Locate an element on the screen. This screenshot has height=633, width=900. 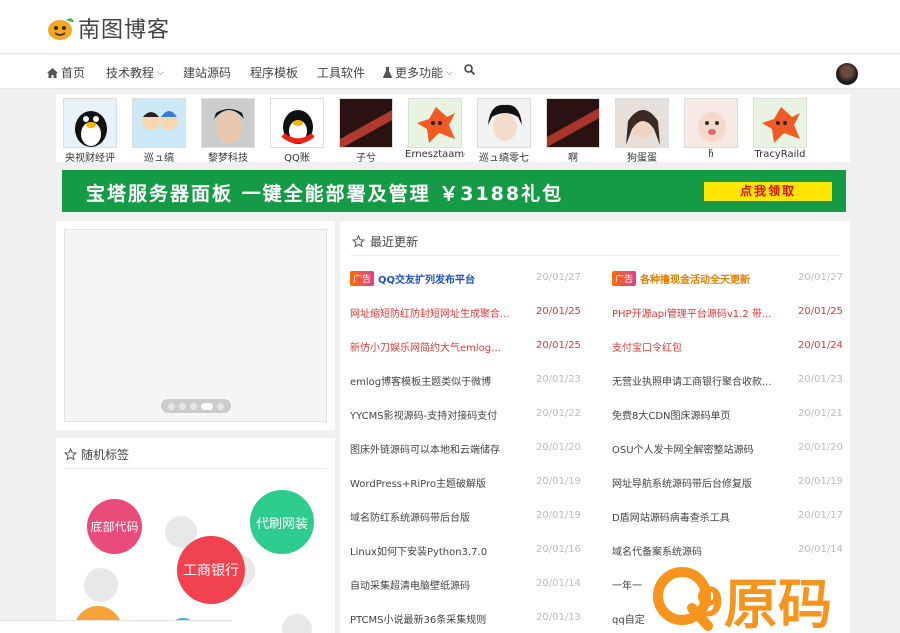
news-title: 最近更新 is located at coordinates (394, 242).